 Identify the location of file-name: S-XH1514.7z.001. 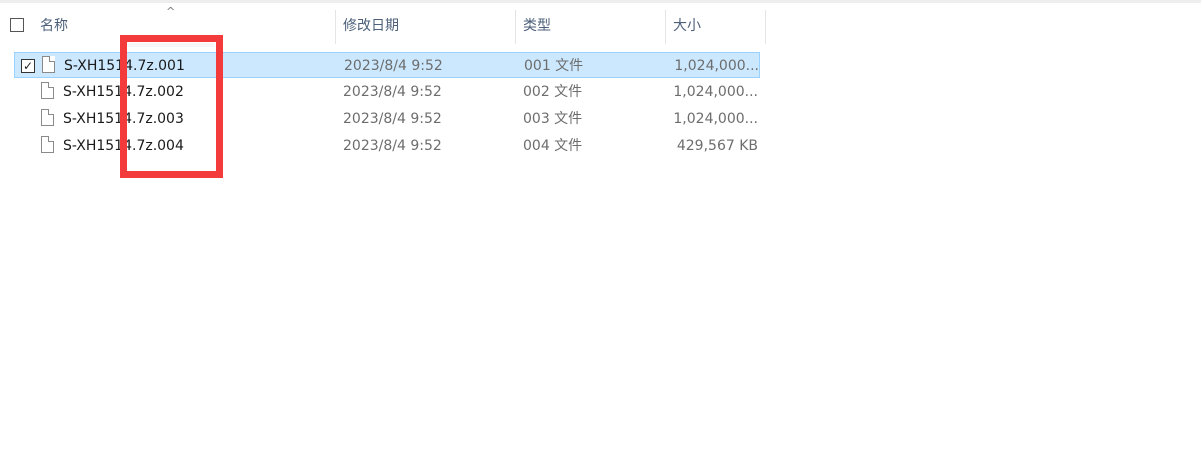
(124, 66).